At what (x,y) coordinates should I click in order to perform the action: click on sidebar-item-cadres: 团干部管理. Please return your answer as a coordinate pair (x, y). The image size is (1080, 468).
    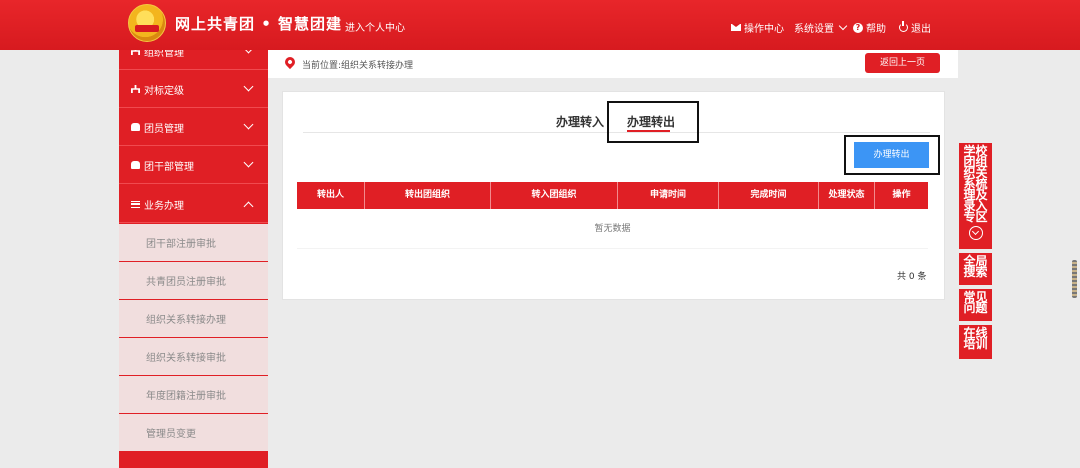
    Looking at the image, I should click on (193, 165).